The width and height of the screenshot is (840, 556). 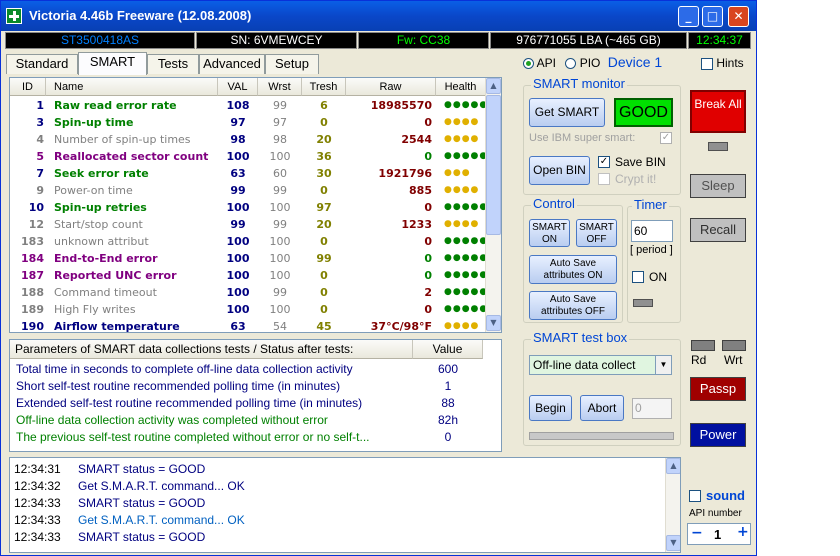 I want to click on tab-tests: Tests, so click(x=173, y=64).